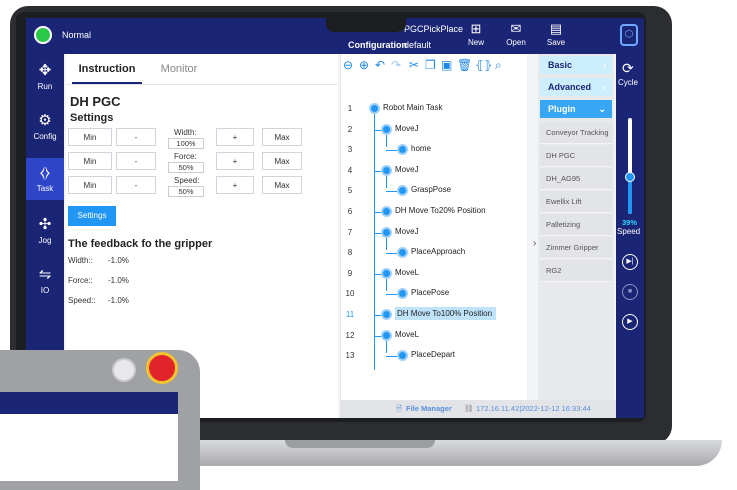 Image resolution: width=737 pixels, height=490 pixels. I want to click on tree-line-number: 7, so click(350, 232).